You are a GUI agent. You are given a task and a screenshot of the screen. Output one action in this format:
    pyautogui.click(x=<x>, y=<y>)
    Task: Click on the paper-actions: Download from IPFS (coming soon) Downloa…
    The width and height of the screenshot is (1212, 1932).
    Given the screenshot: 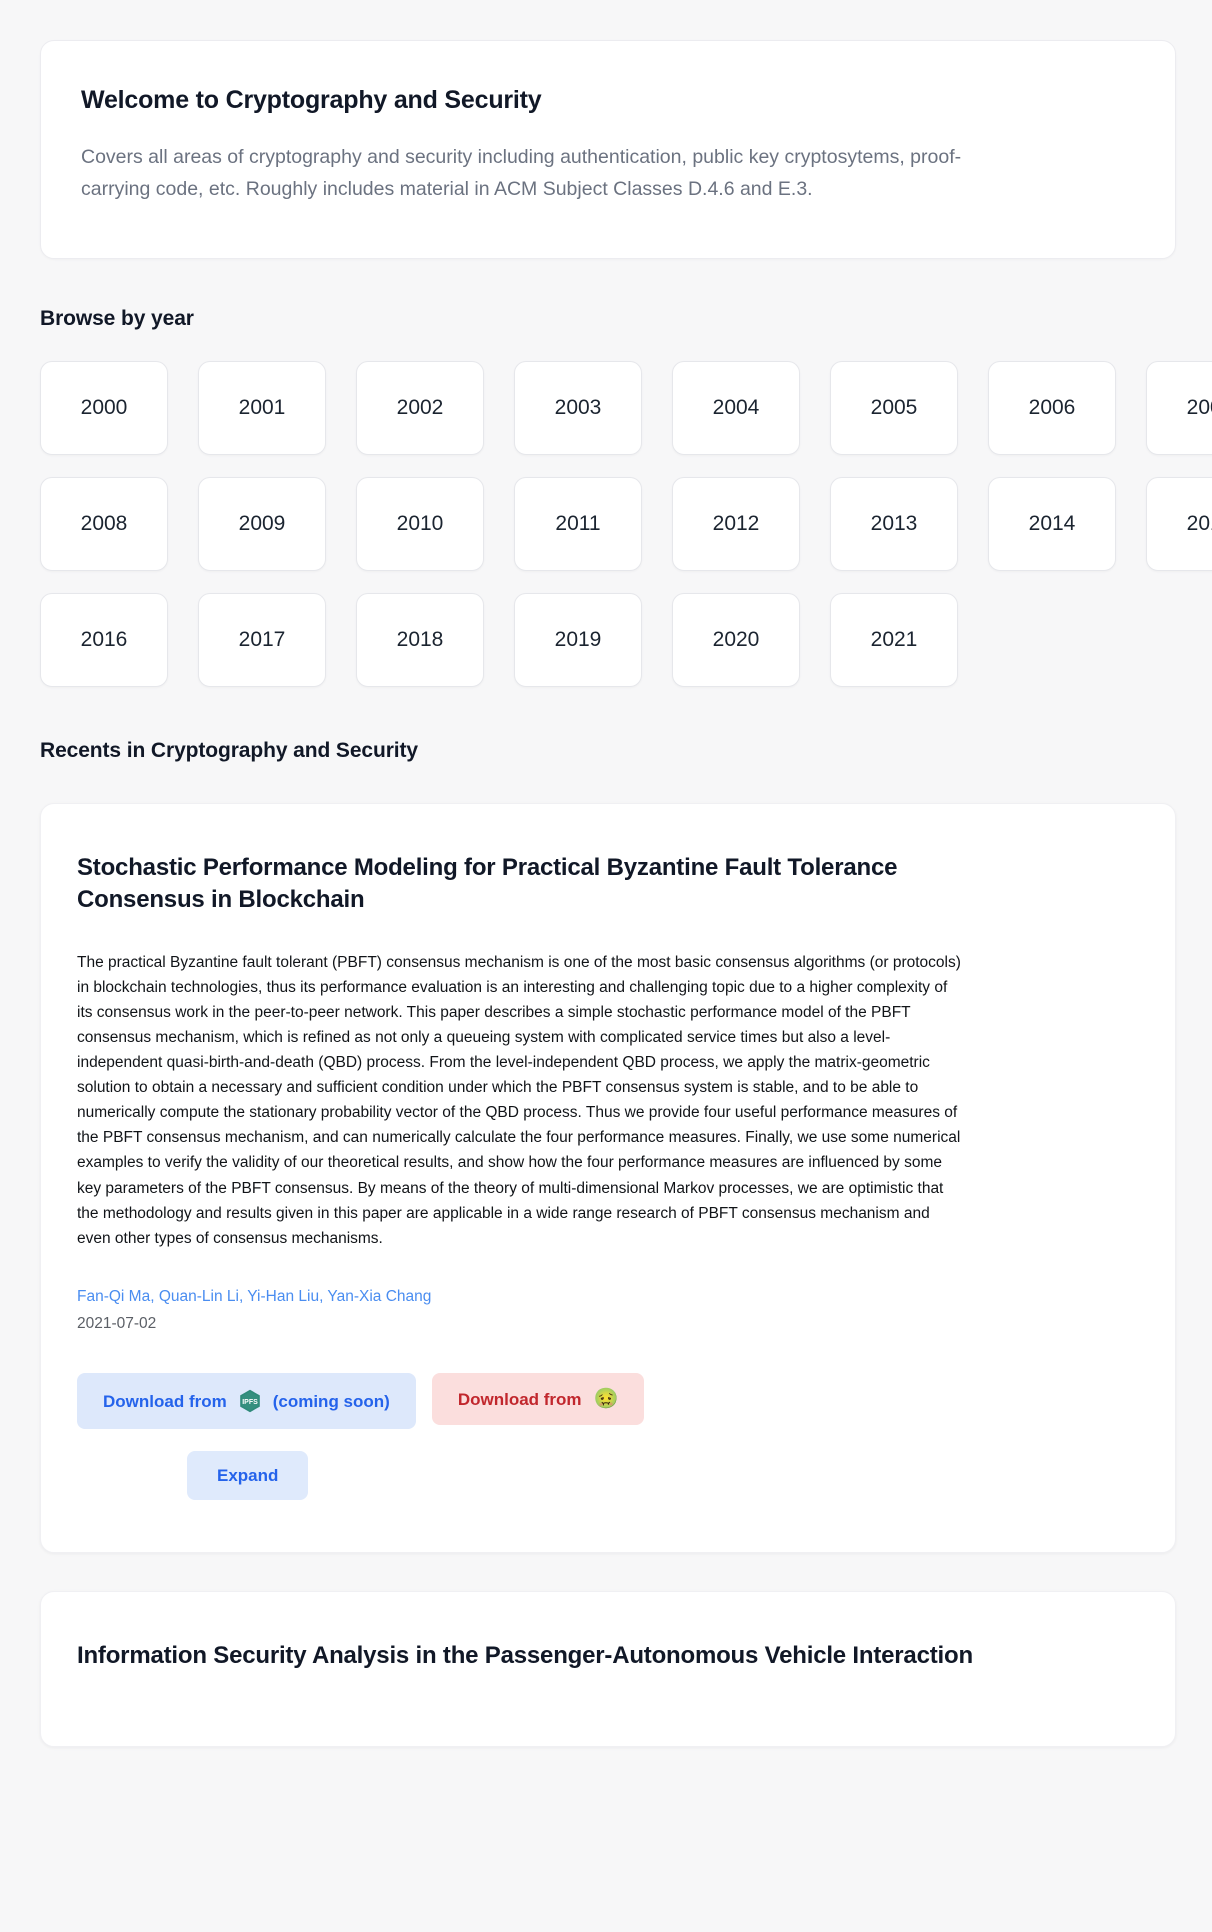 What is the action you would take?
    pyautogui.click(x=606, y=1401)
    